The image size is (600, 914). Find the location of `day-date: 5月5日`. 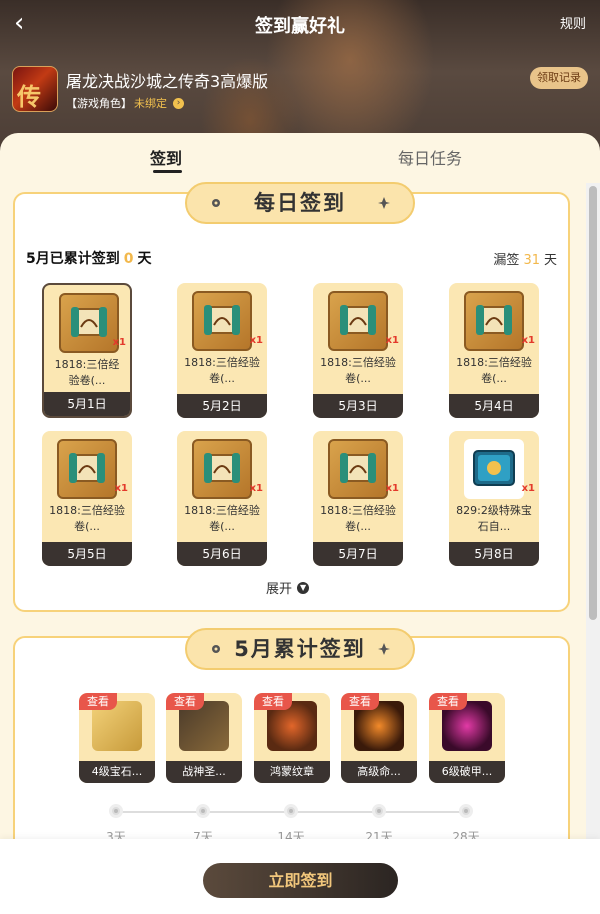

day-date: 5月5日 is located at coordinates (87, 554).